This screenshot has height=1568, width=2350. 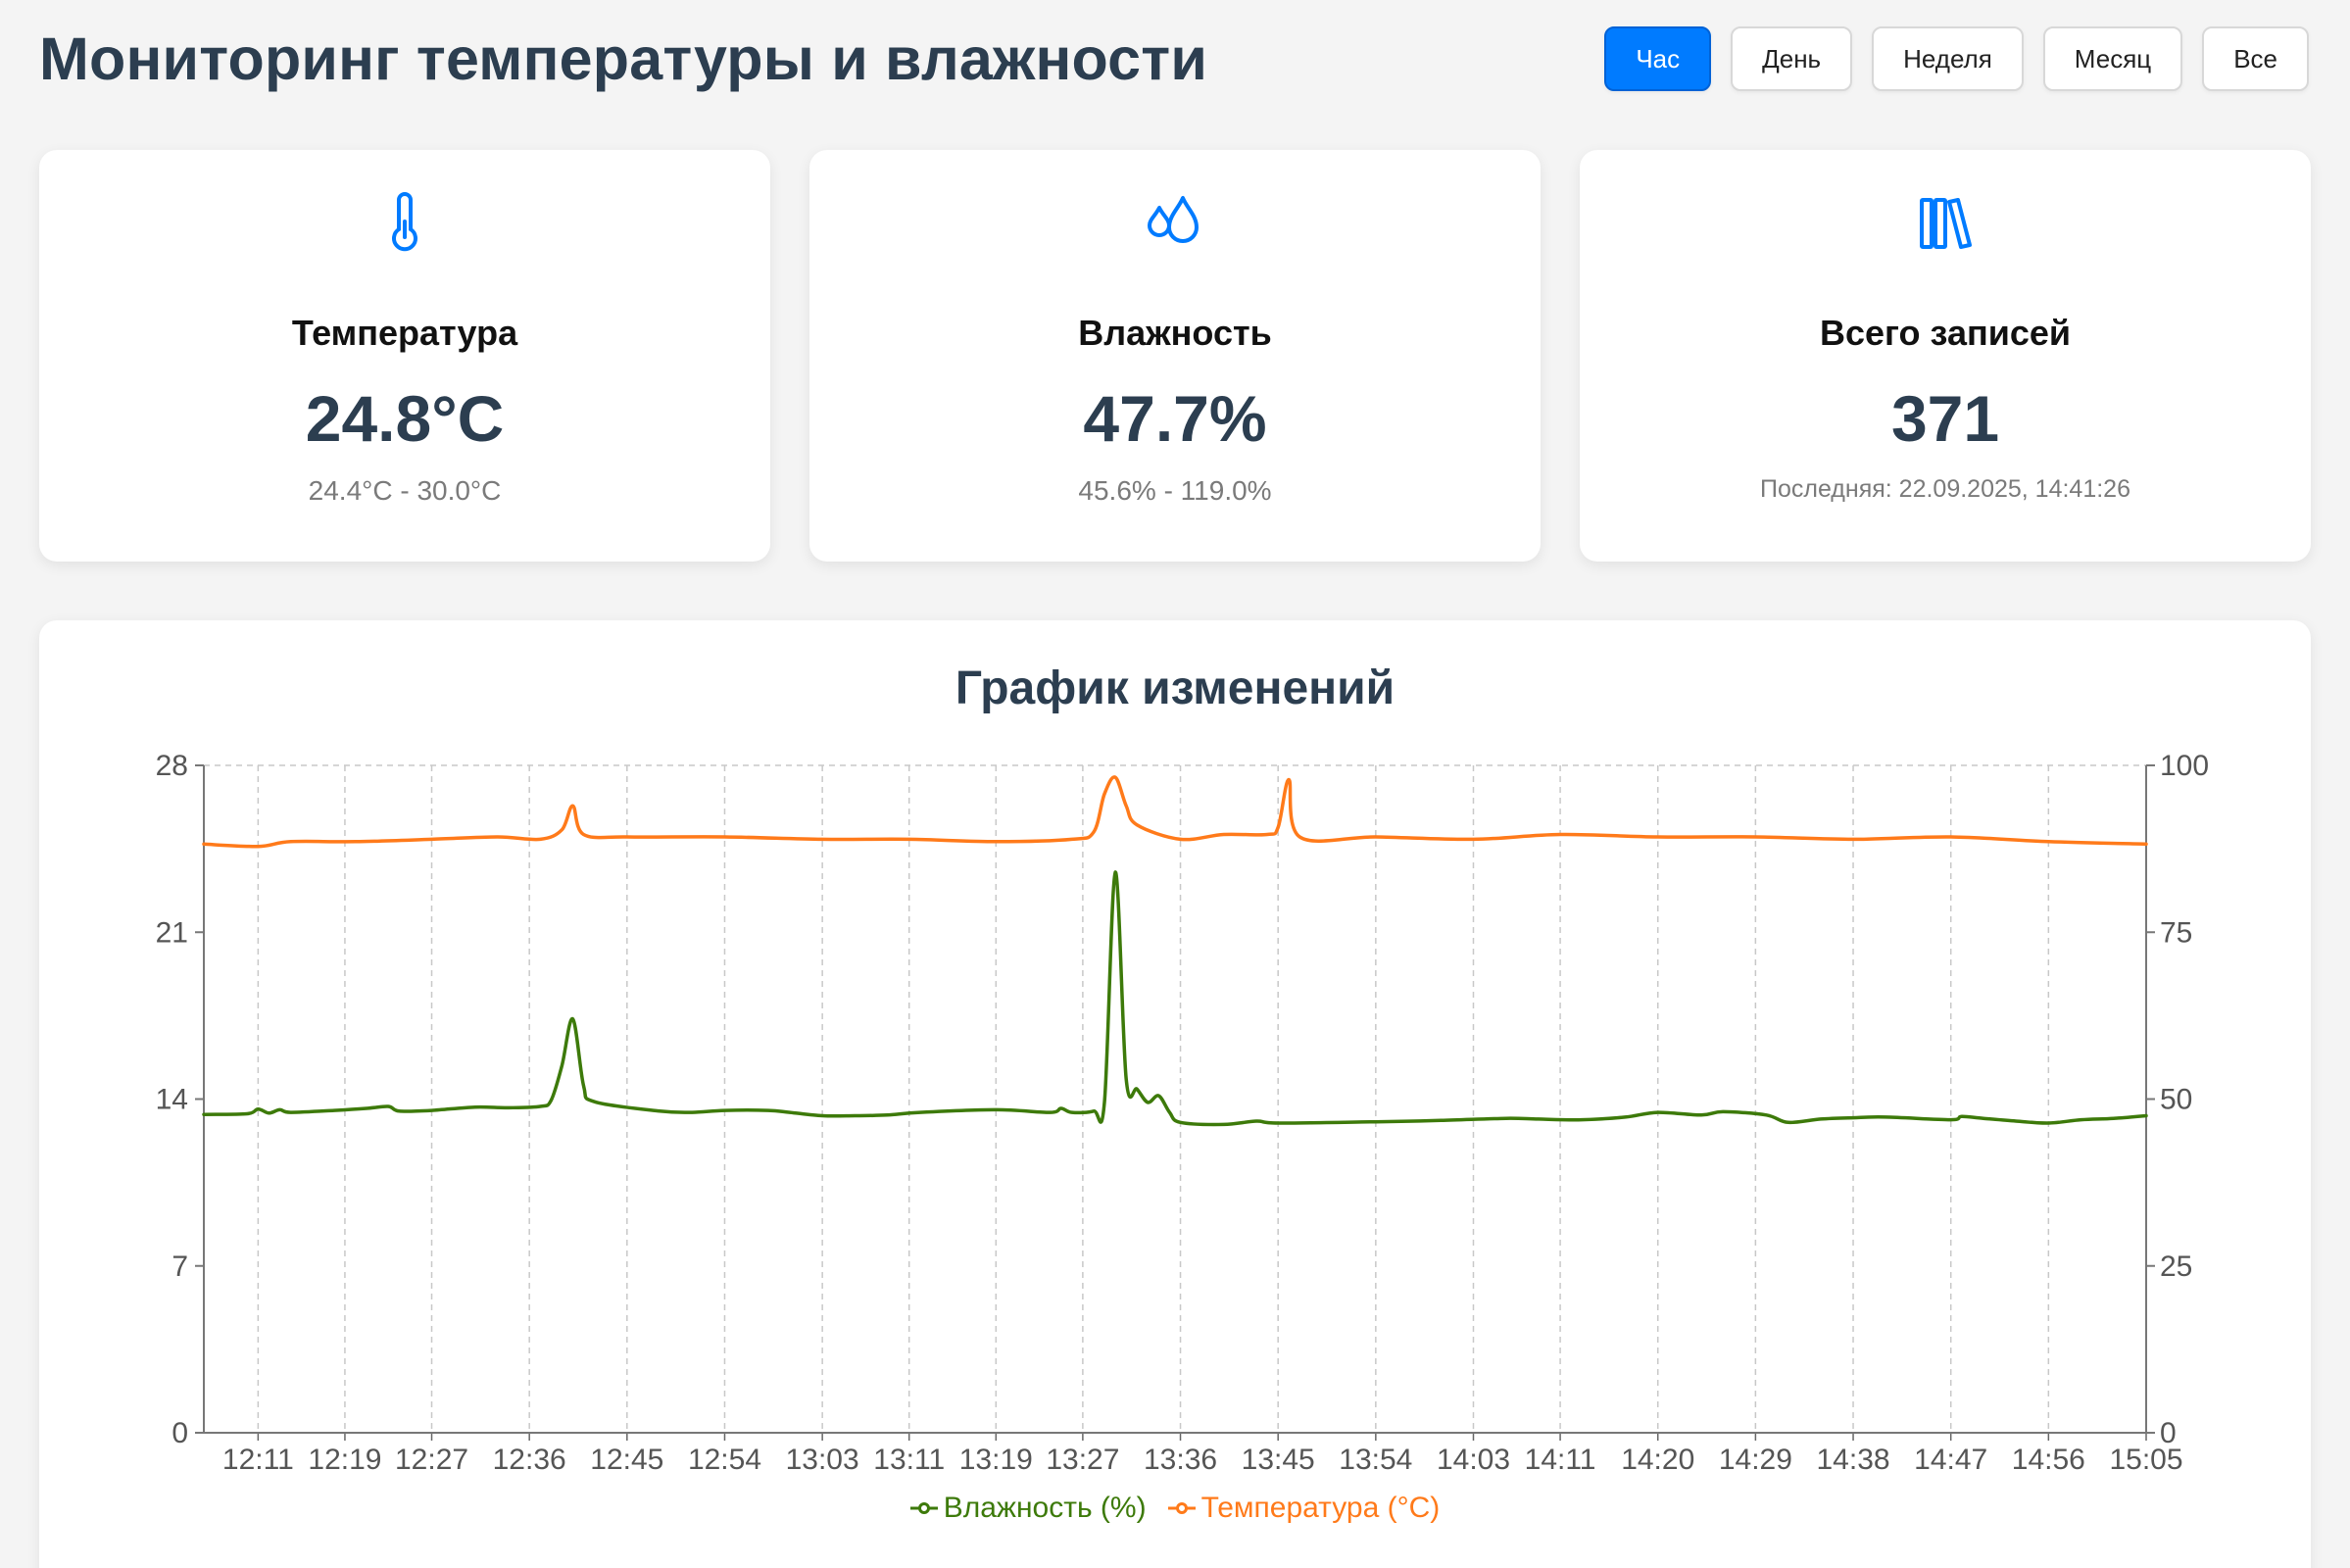 I want to click on period-button-week: Неделя, so click(x=1948, y=58).